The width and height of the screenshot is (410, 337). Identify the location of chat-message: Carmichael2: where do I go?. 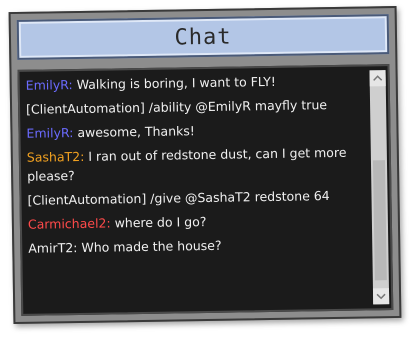
(197, 221).